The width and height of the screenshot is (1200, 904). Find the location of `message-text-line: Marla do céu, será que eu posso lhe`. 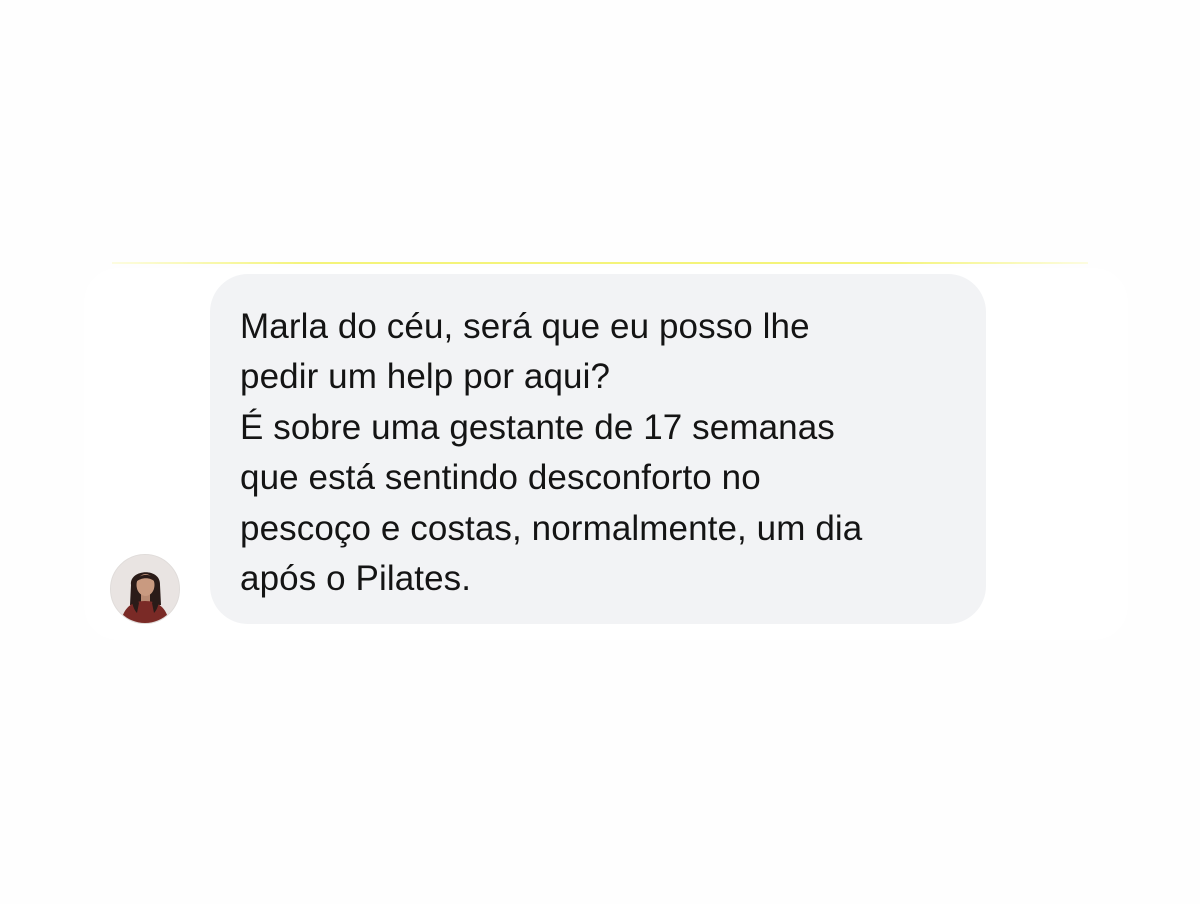

message-text-line: Marla do céu, será que eu posso lhe is located at coordinates (525, 326).